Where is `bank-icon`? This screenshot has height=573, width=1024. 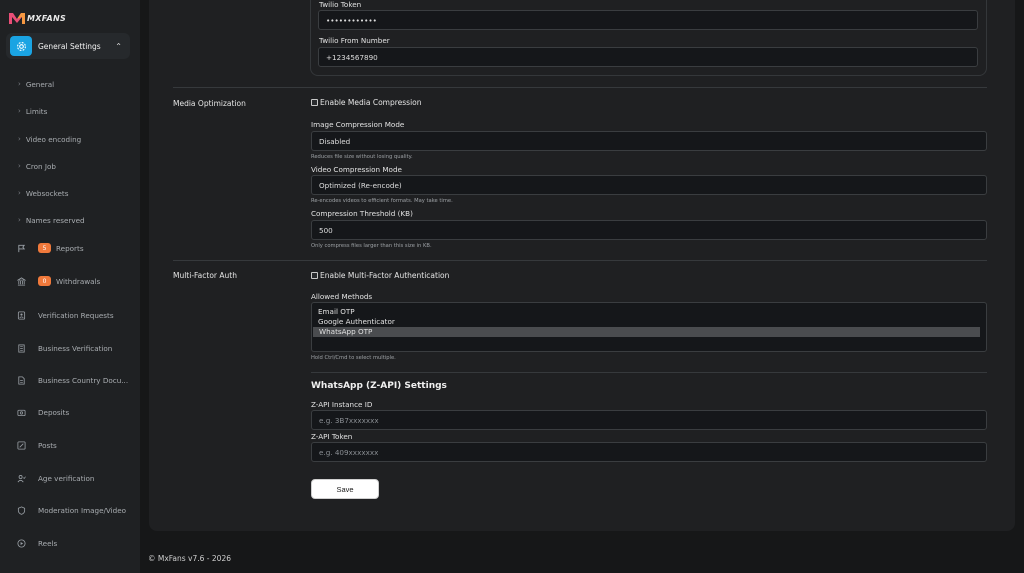 bank-icon is located at coordinates (21, 281).